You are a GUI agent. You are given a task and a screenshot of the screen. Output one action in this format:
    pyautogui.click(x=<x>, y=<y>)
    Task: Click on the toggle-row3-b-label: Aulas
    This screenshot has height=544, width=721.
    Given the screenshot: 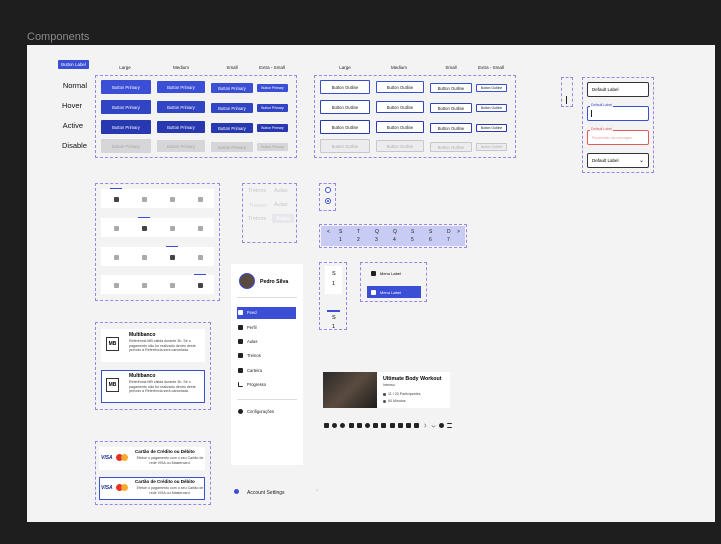 What is the action you would take?
    pyautogui.click(x=283, y=218)
    